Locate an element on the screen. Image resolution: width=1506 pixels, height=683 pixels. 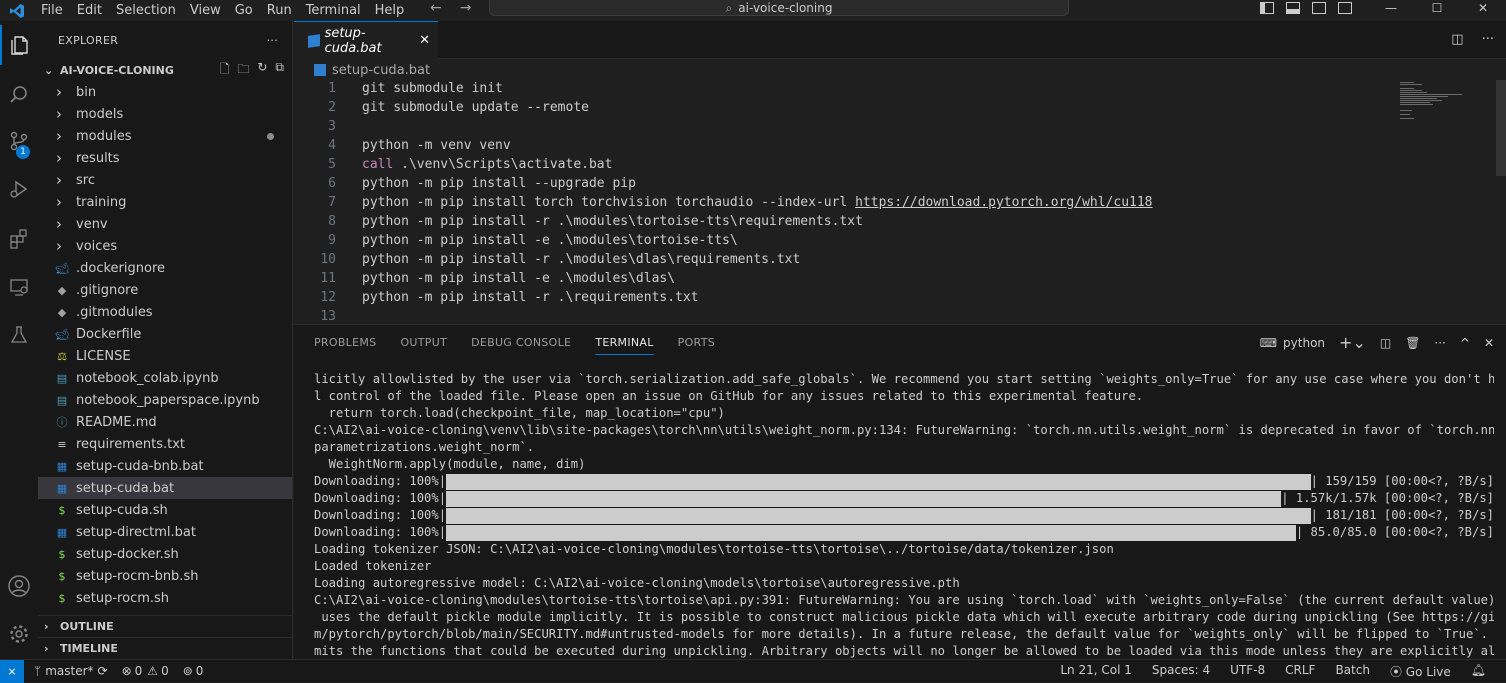
errors-count: 0 is located at coordinates (139, 671).